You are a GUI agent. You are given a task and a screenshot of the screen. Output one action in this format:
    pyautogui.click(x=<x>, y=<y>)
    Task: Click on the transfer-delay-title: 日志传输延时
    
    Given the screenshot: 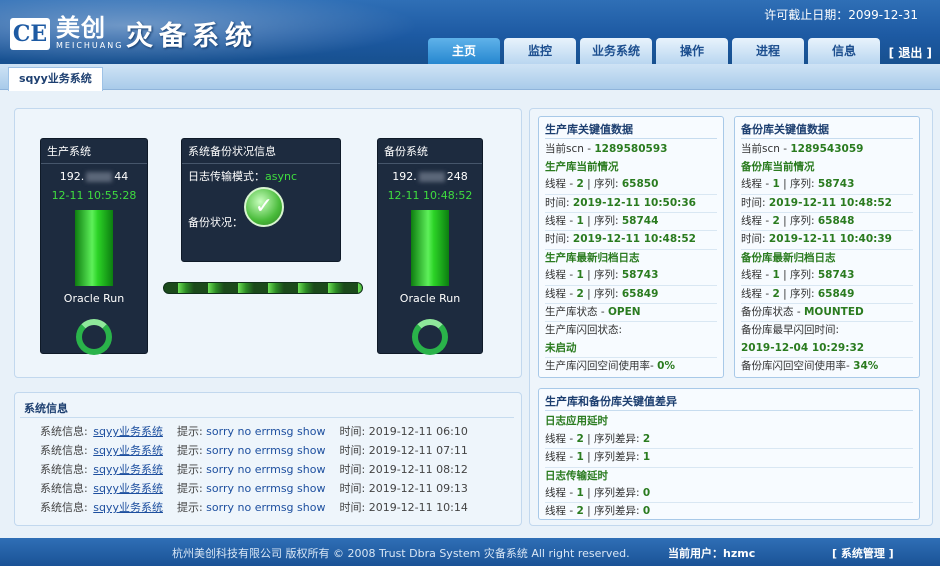 What is the action you would take?
    pyautogui.click(x=576, y=475)
    